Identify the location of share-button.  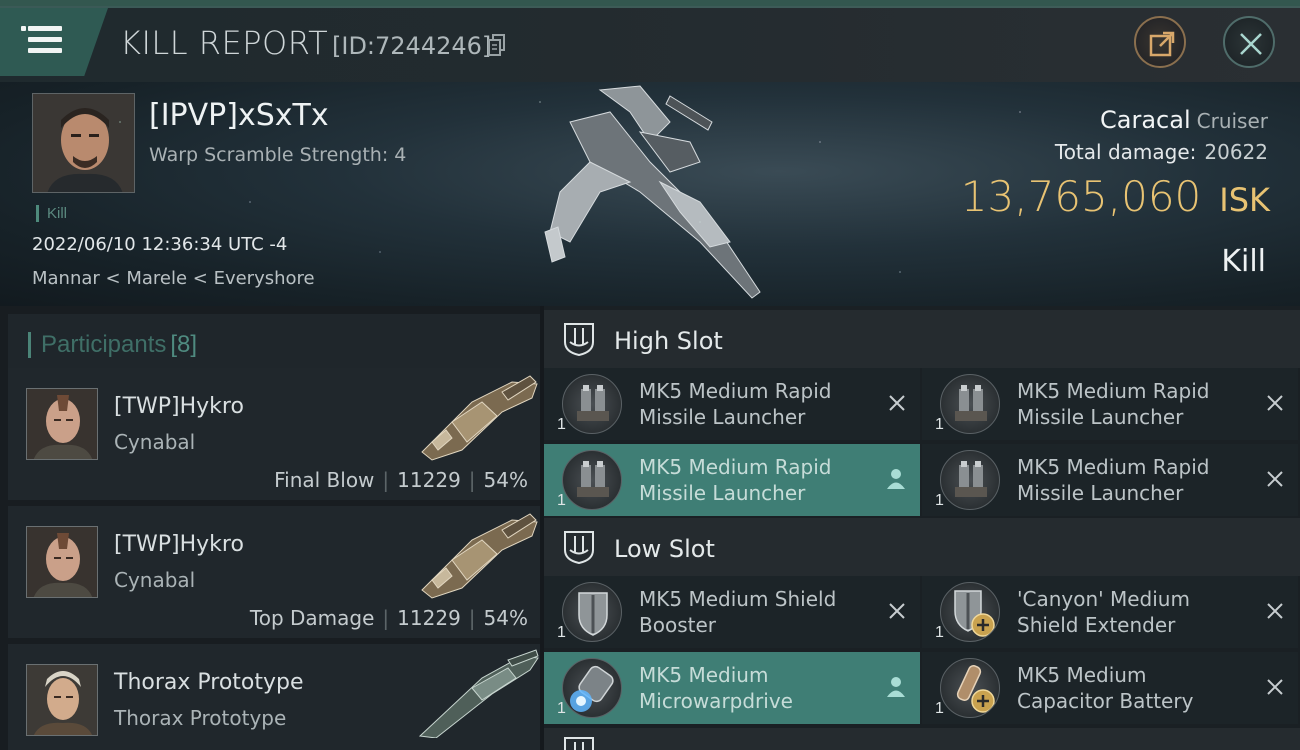
(1160, 42).